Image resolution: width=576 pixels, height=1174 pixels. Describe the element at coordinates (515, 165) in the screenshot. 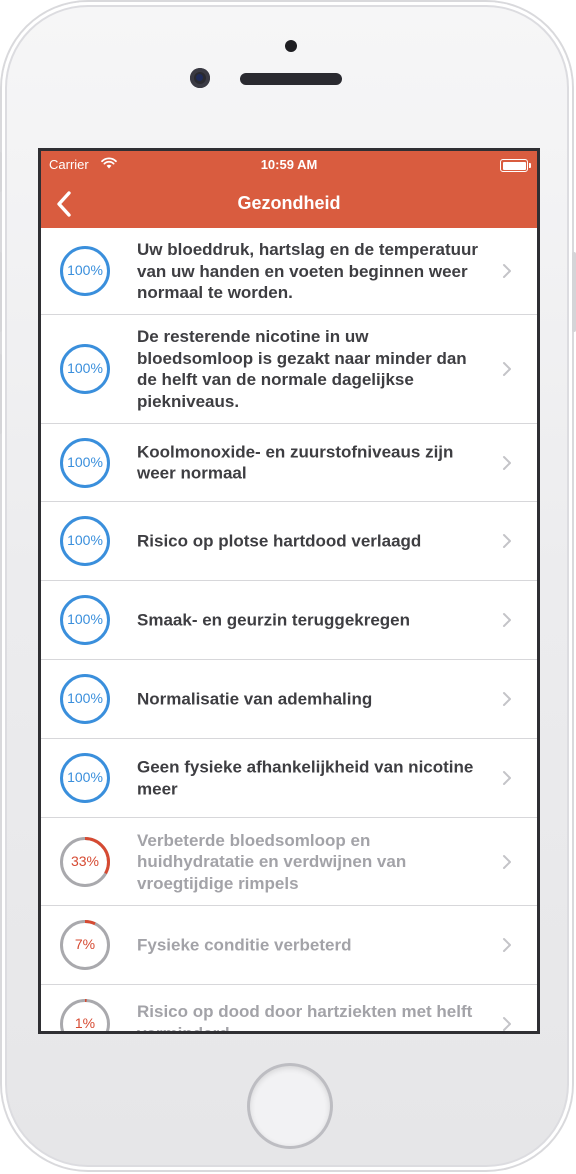

I see `battery-icon` at that location.